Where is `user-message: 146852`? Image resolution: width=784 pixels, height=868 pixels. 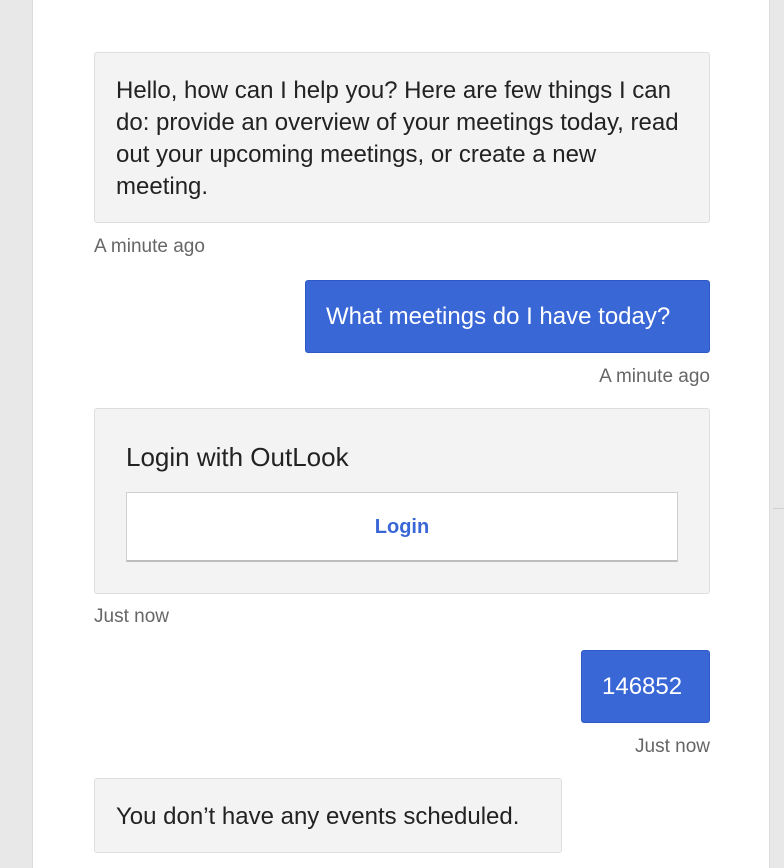 user-message: 146852 is located at coordinates (645, 686).